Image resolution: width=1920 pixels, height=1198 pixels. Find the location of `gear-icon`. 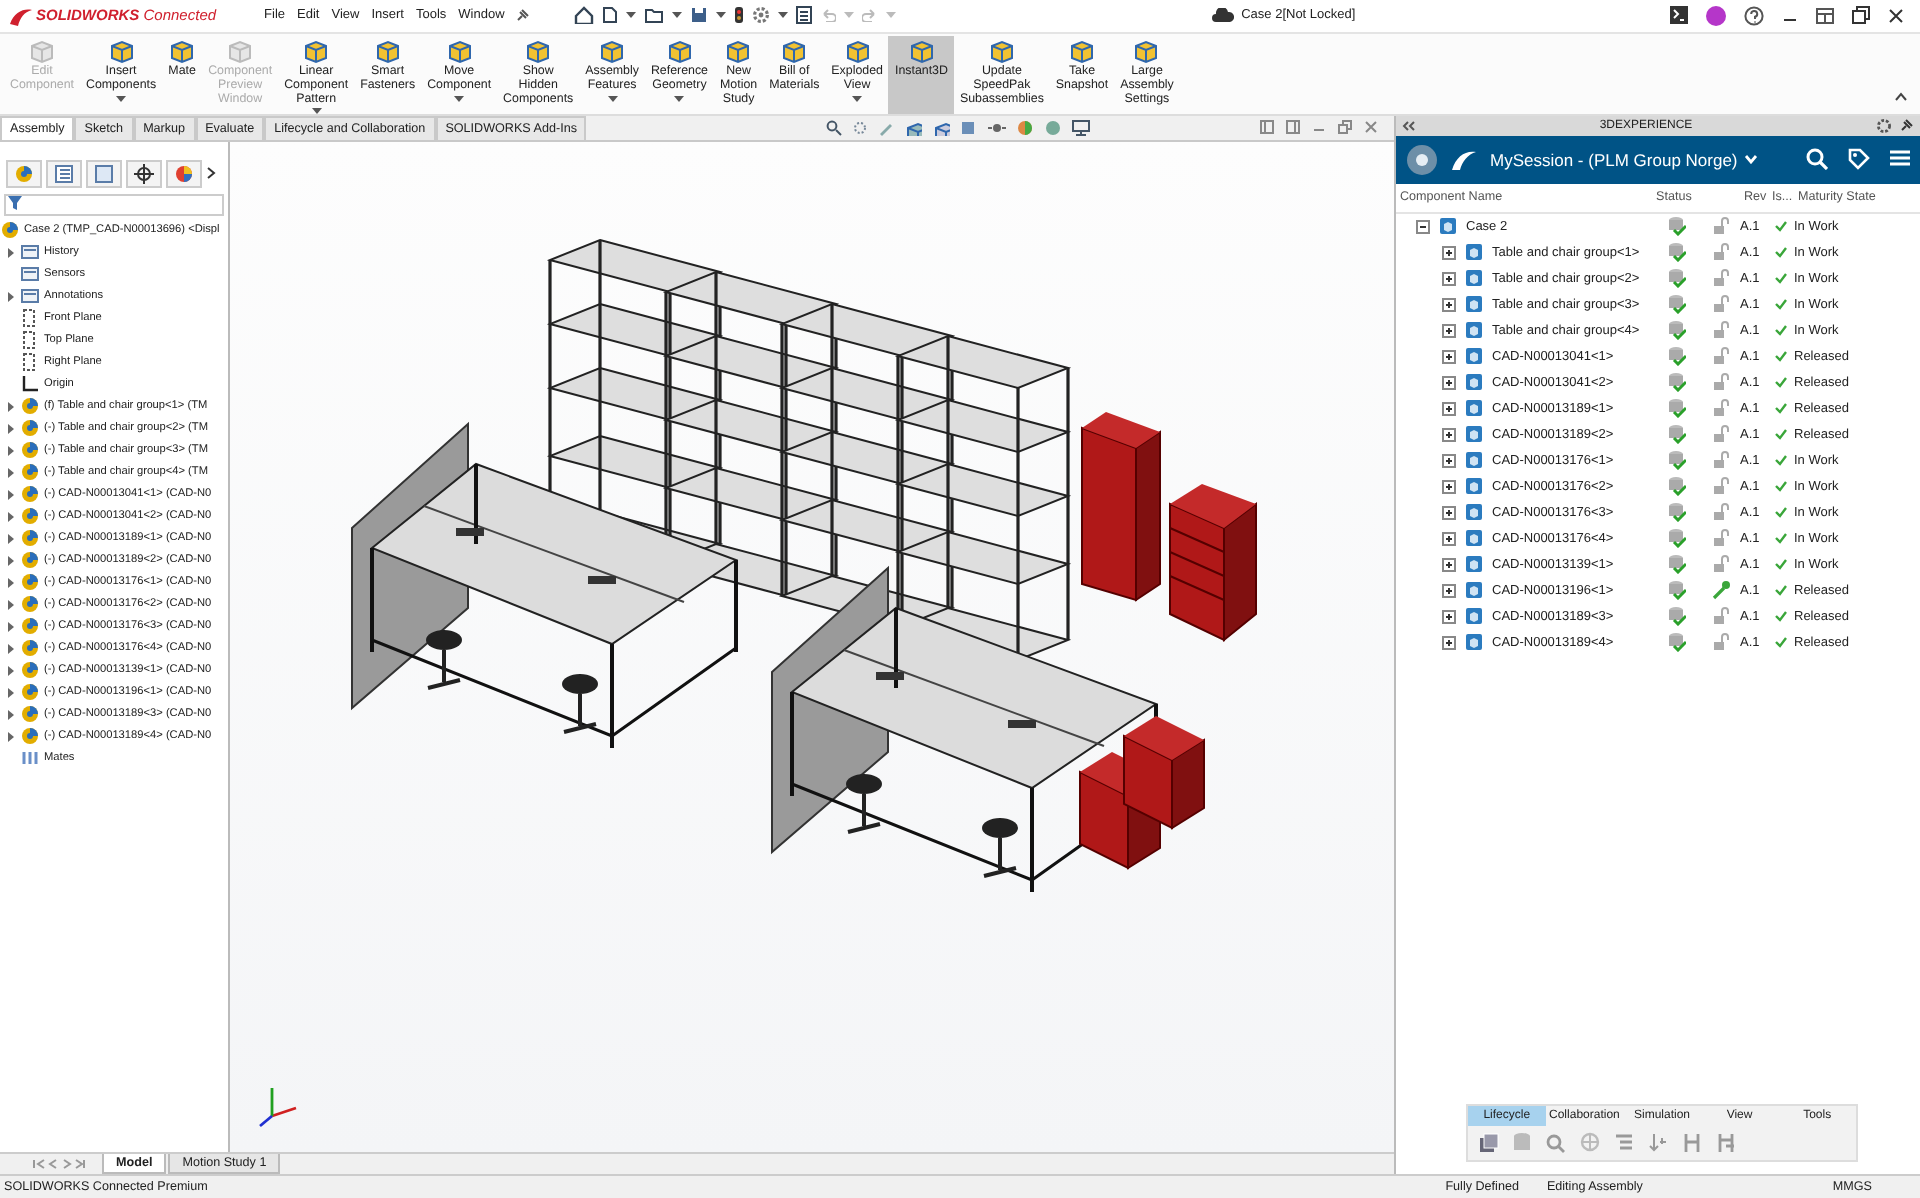

gear-icon is located at coordinates (761, 15).